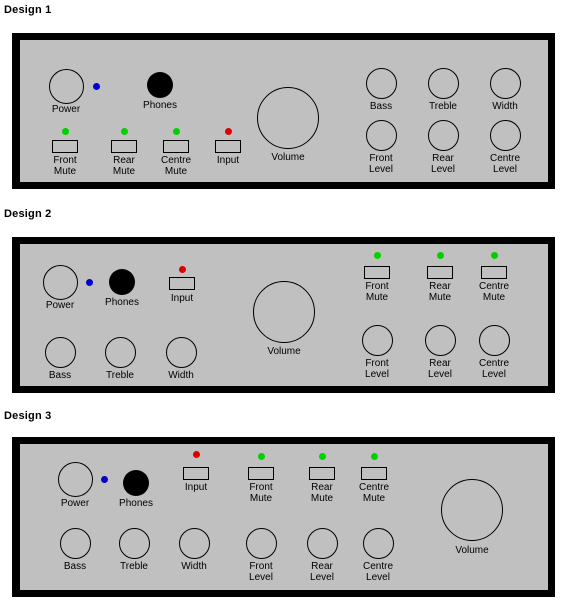 The width and height of the screenshot is (572, 609). I want to click on design-title: Design 1, so click(28, 10).